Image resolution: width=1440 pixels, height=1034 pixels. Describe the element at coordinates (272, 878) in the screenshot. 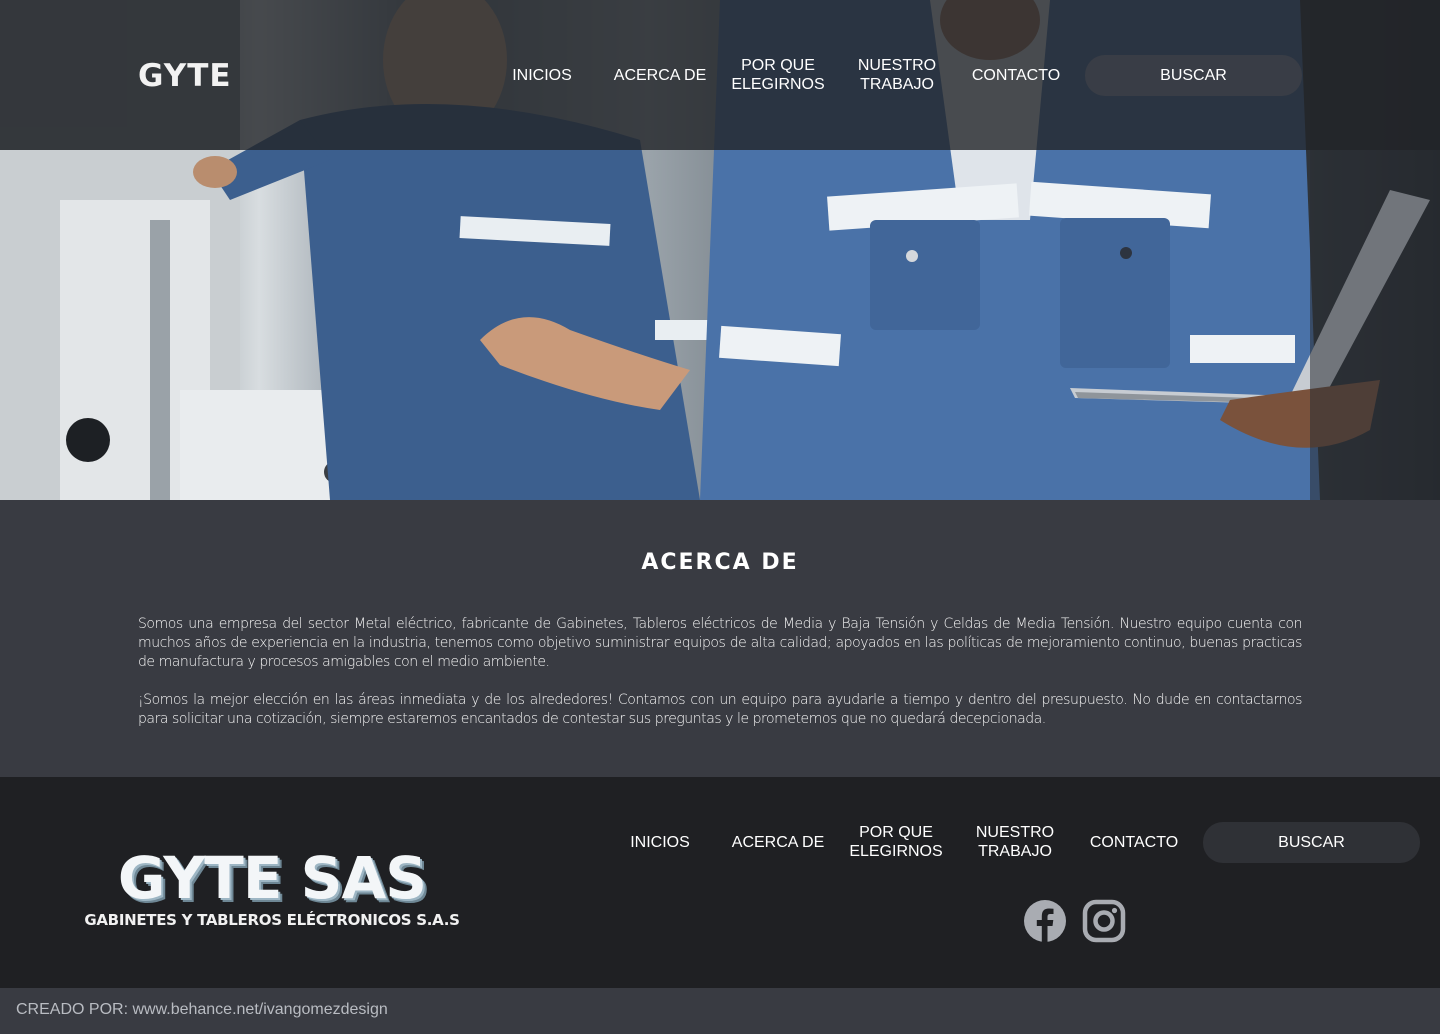

I see `footer-brand-logo: GYTE SAS` at that location.